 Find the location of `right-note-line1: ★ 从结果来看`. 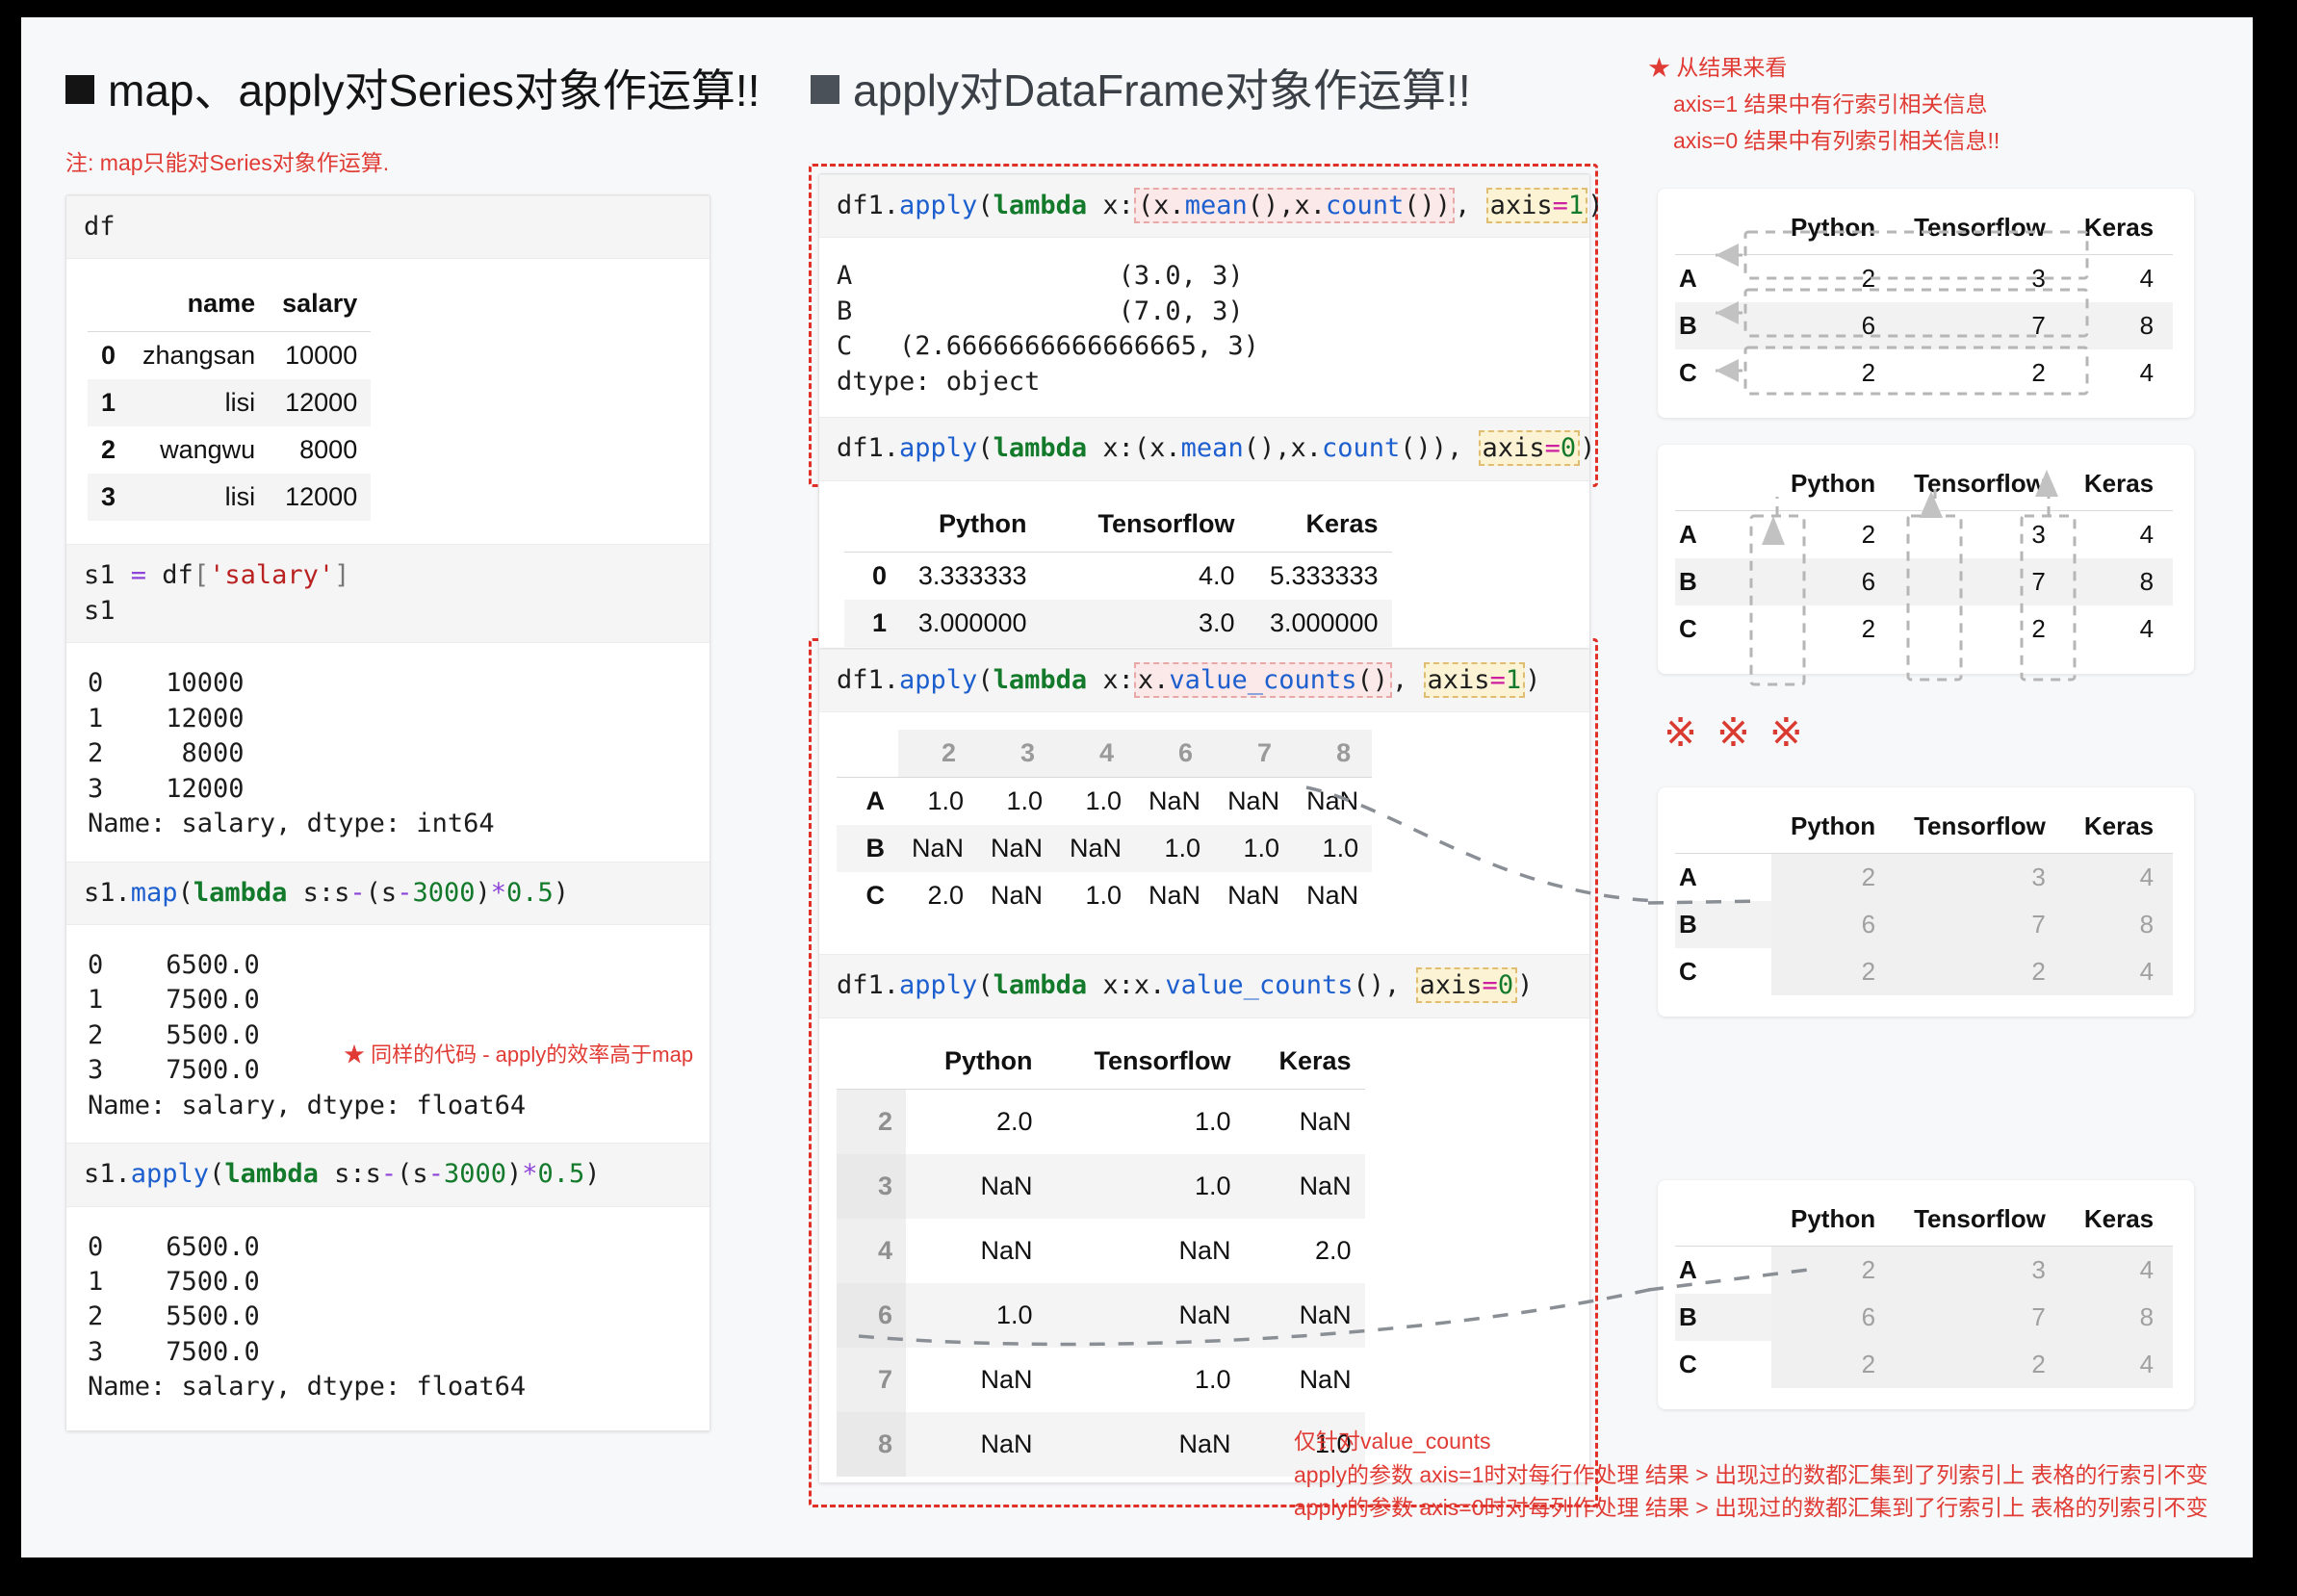

right-note-line1: ★ 从结果来看 is located at coordinates (1718, 67).